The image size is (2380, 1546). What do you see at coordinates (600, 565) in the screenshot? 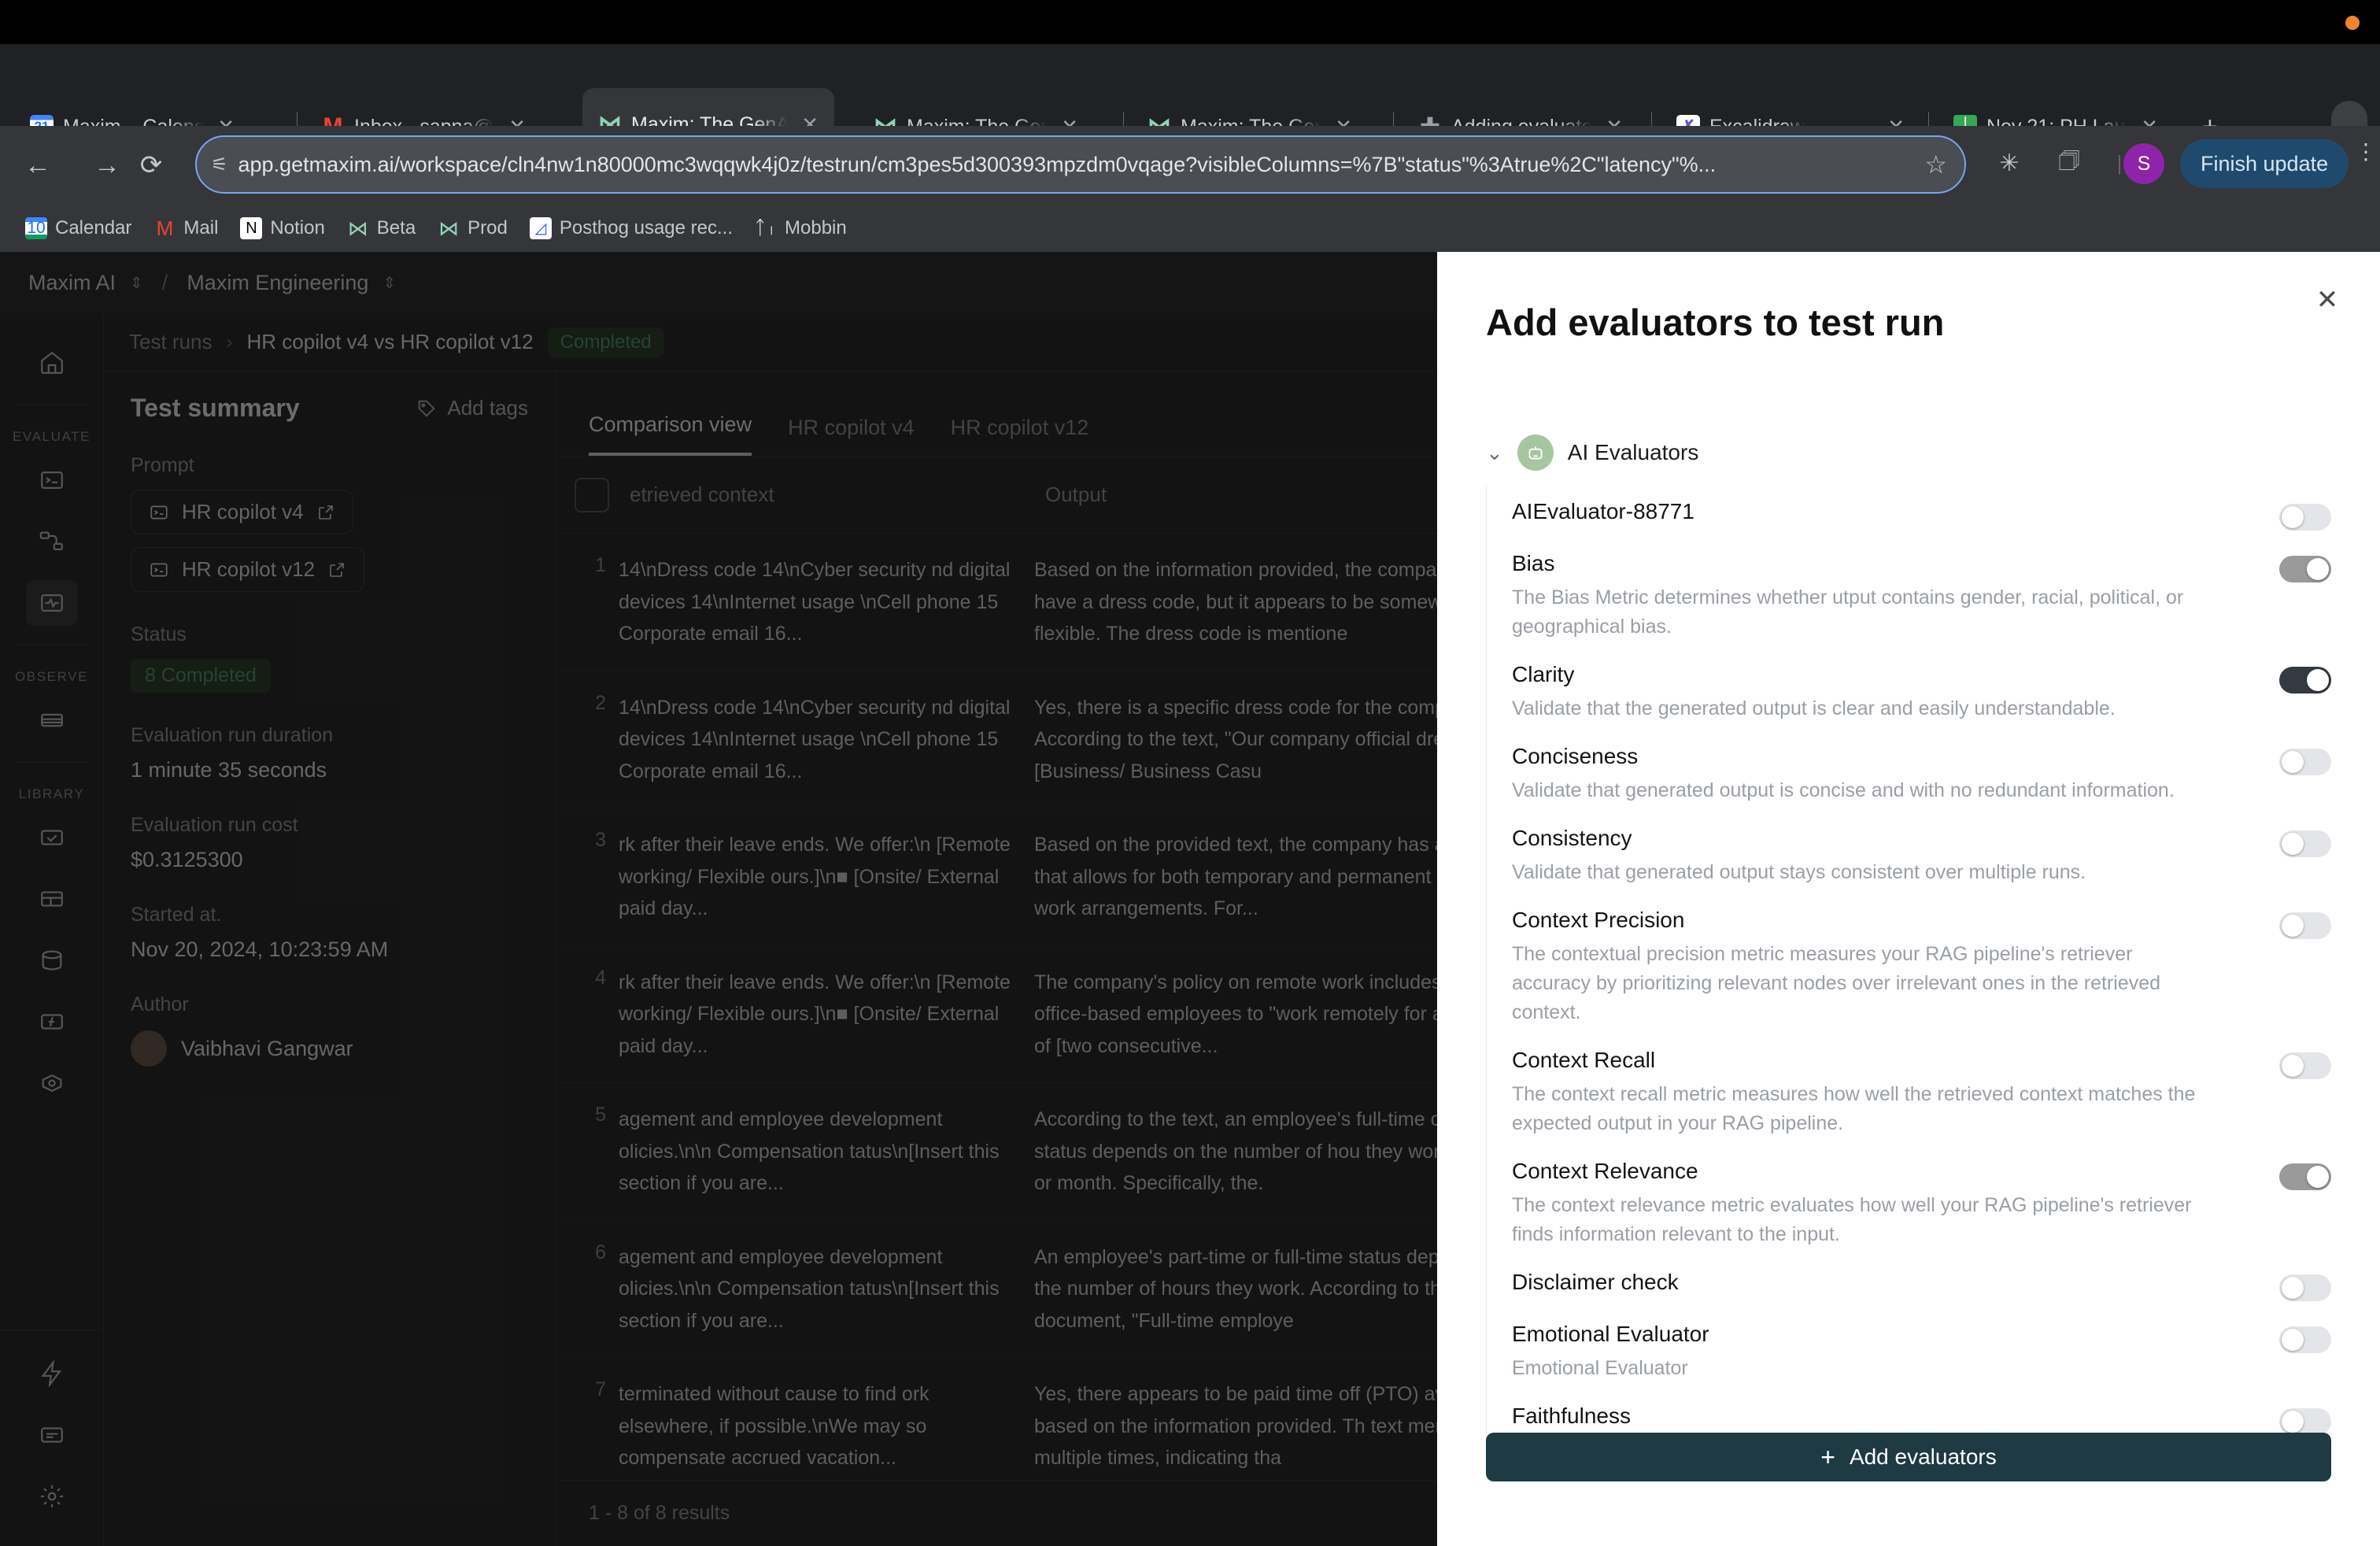
I see `row-index: 1` at bounding box center [600, 565].